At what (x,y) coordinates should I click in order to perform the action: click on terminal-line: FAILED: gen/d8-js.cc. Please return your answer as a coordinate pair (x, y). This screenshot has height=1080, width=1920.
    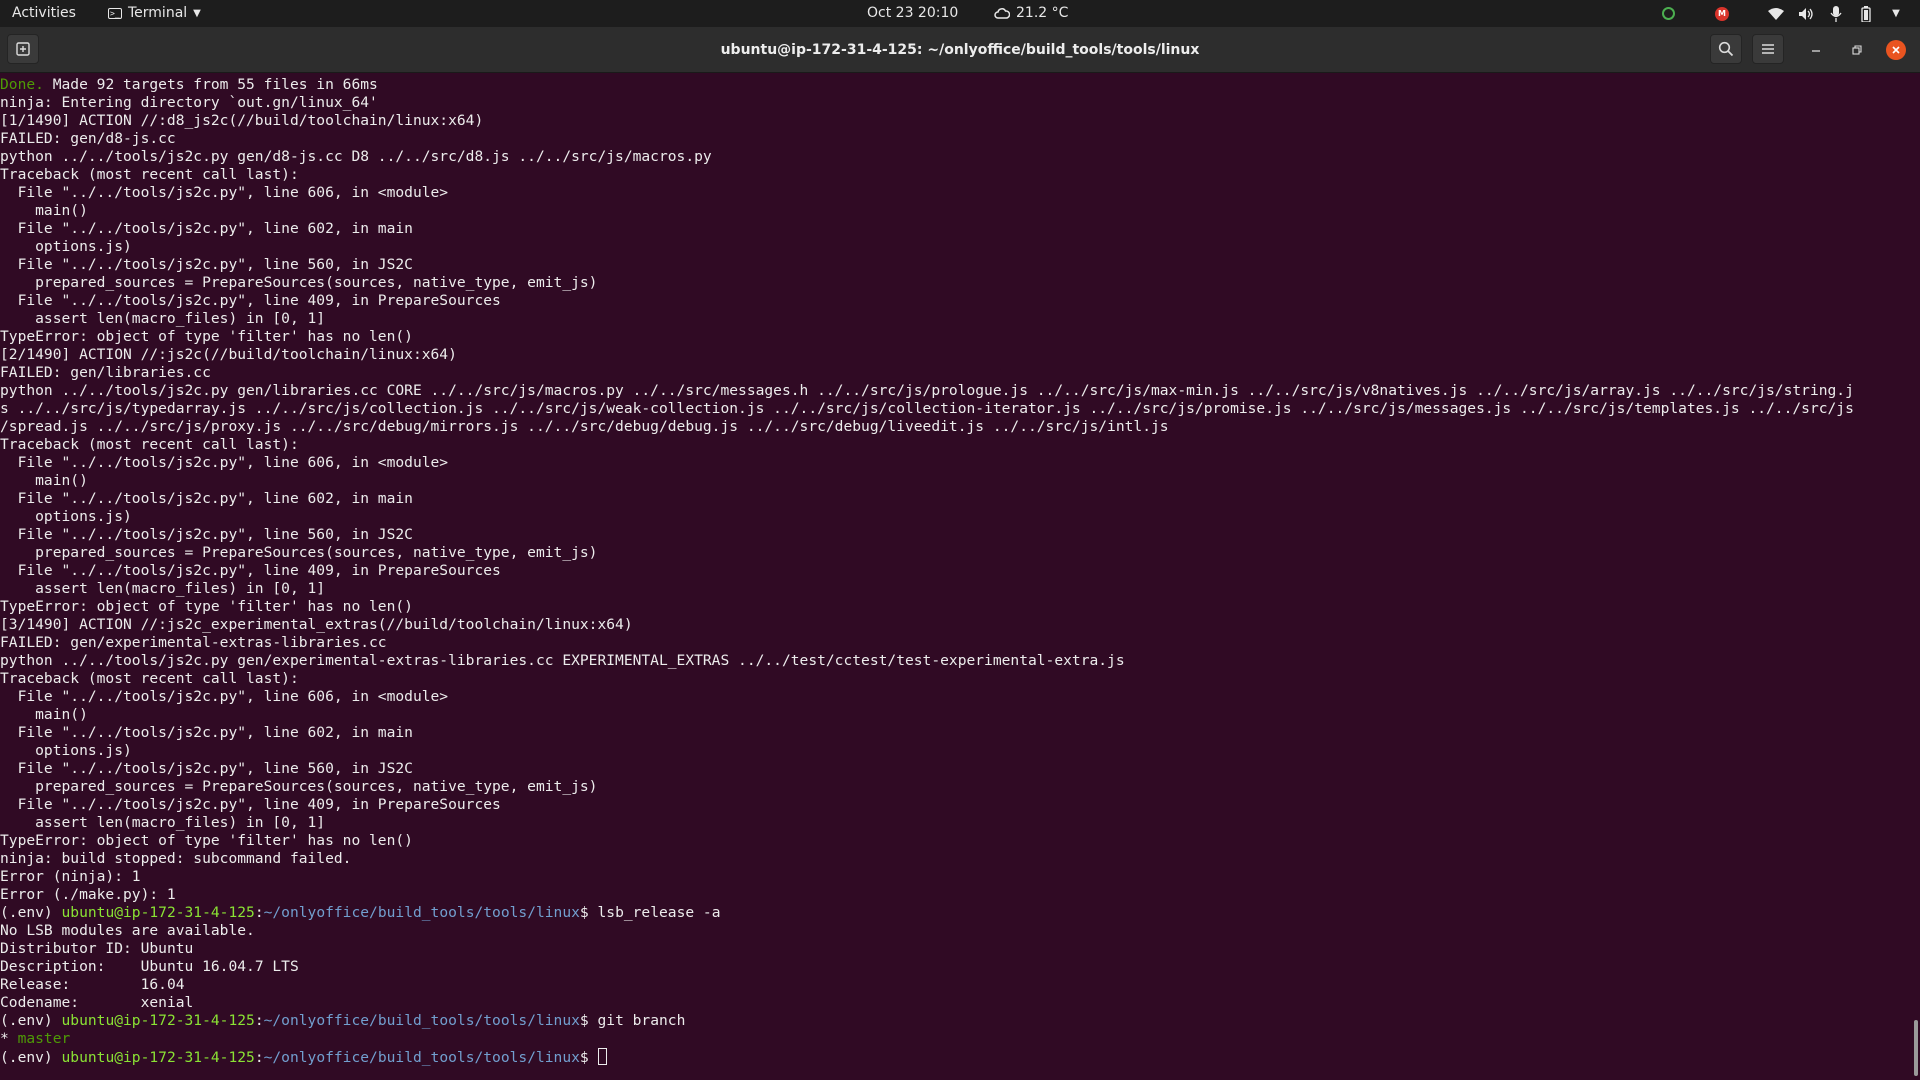
    Looking at the image, I should click on (956, 139).